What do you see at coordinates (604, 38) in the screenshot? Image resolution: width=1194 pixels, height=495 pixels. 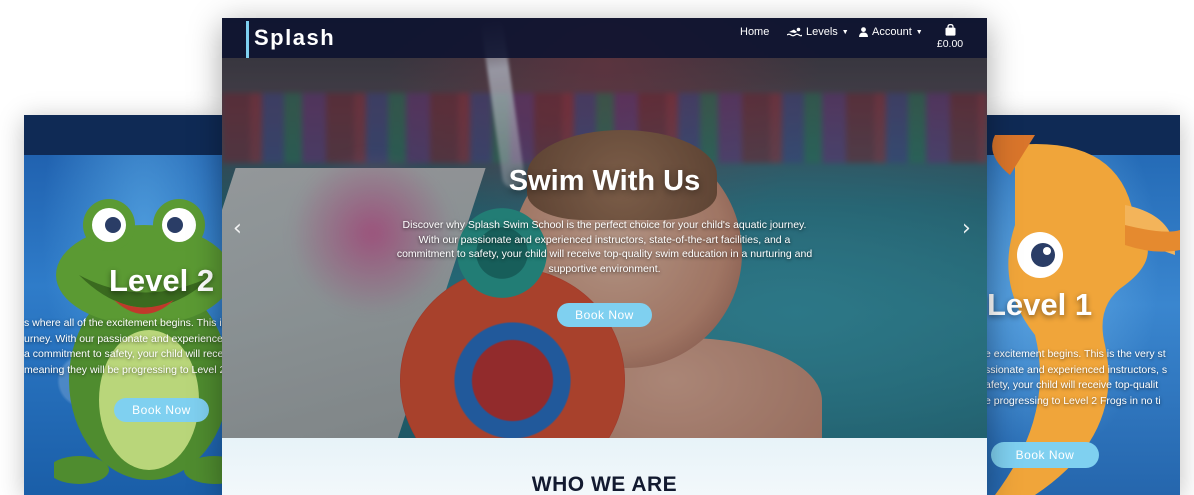 I see `top-navbar: Splash Home Levels ▼ Account ▼ £0.00` at bounding box center [604, 38].